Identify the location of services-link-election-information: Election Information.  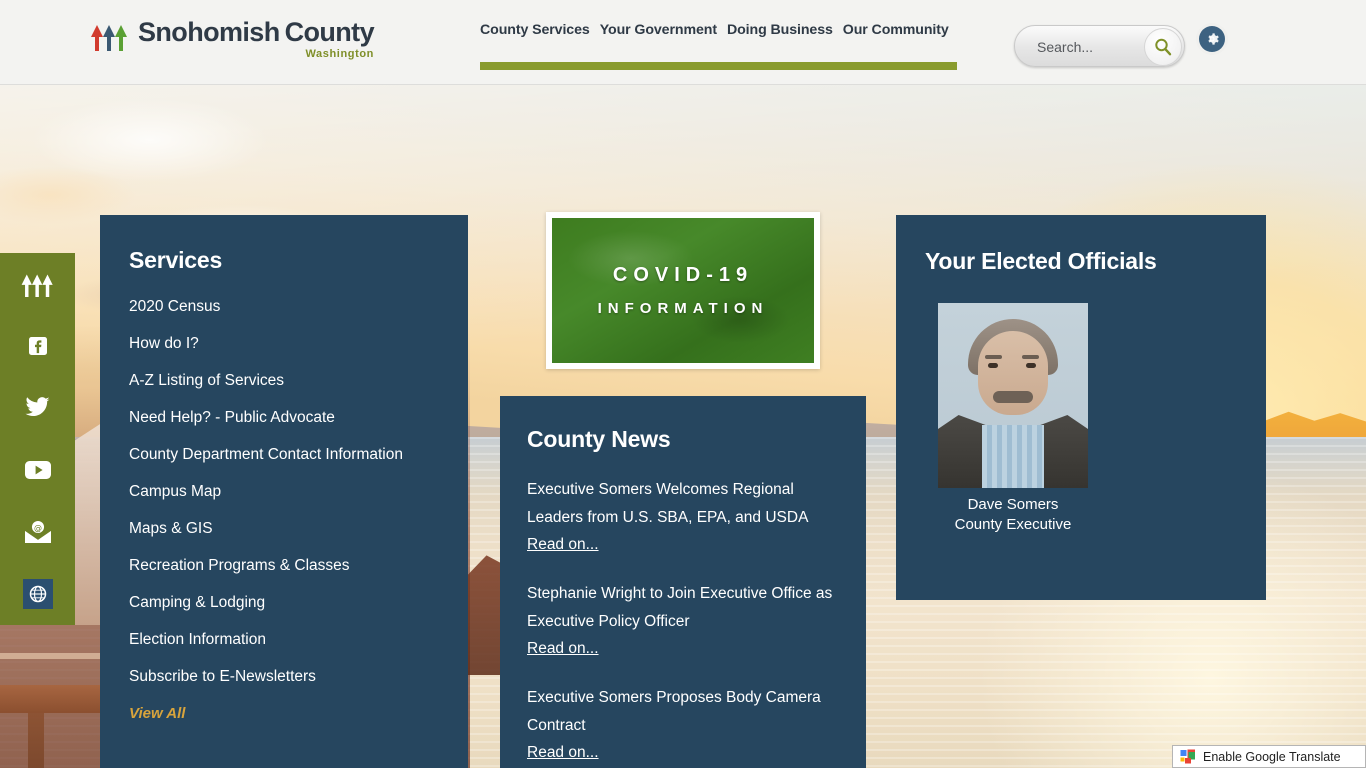
(286, 640).